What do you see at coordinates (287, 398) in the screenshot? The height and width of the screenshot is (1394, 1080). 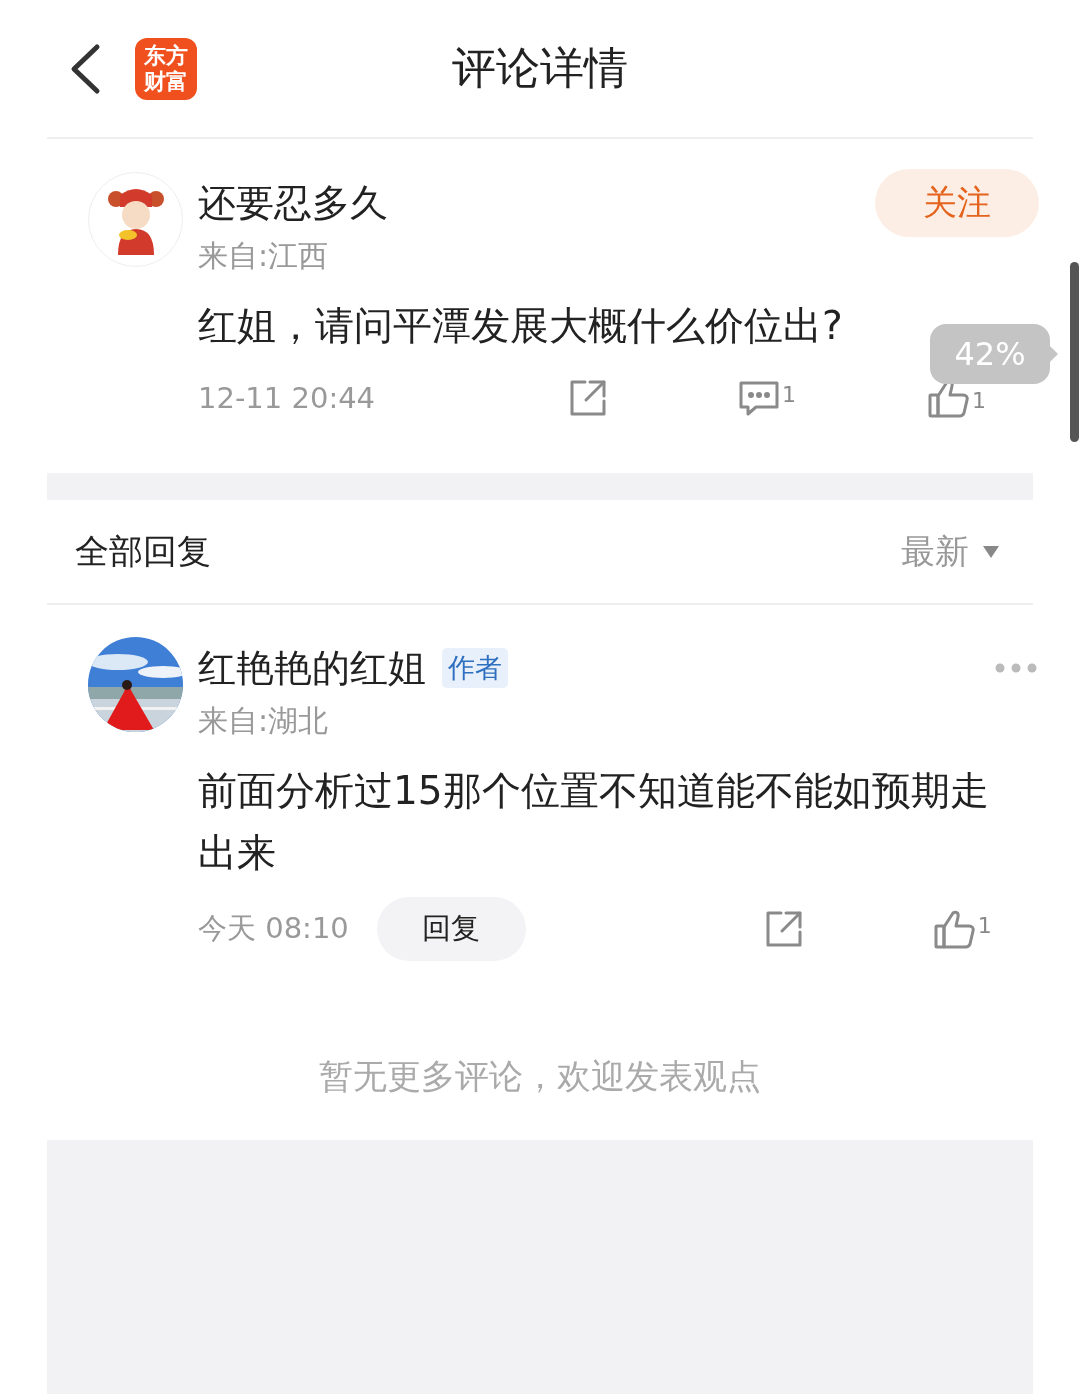 I see `timestamp: 12-11 20:44` at bounding box center [287, 398].